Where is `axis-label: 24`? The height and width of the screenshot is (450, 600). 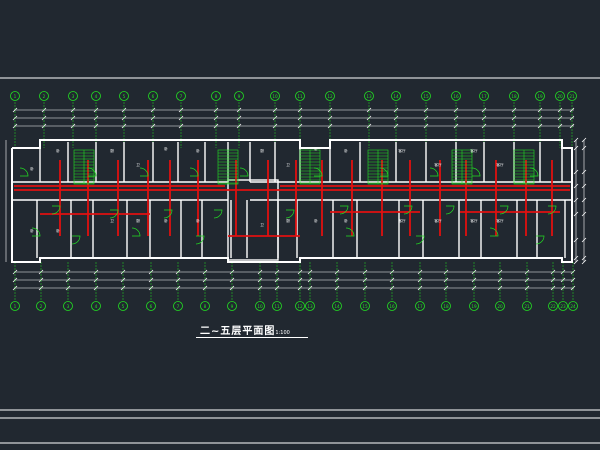 axis-label: 24 is located at coordinates (573, 306).